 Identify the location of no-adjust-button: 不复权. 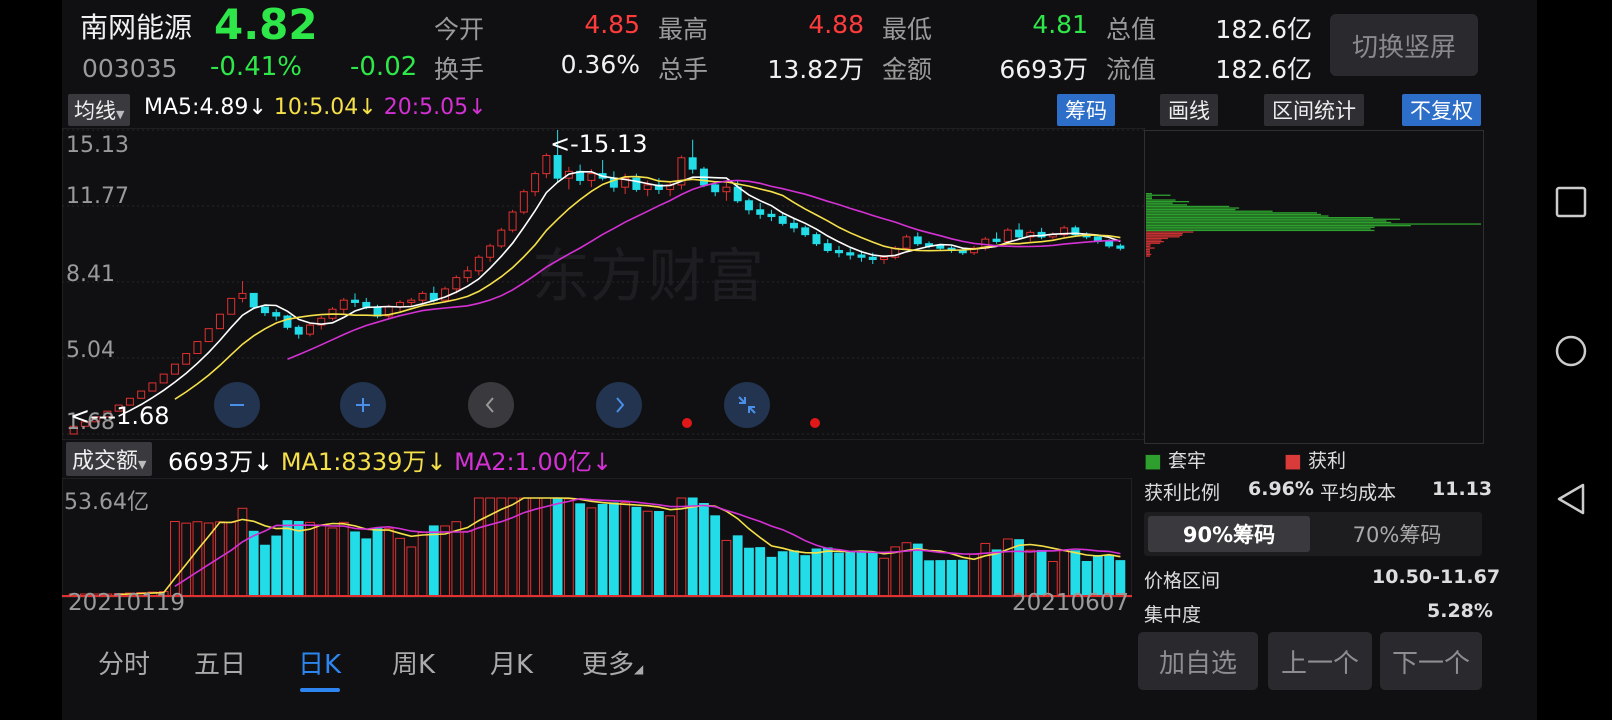
(1441, 110).